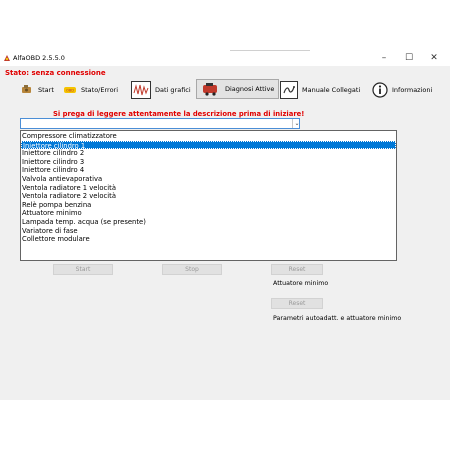 The image size is (450, 450). What do you see at coordinates (289, 90) in the screenshot?
I see `manual-icon` at bounding box center [289, 90].